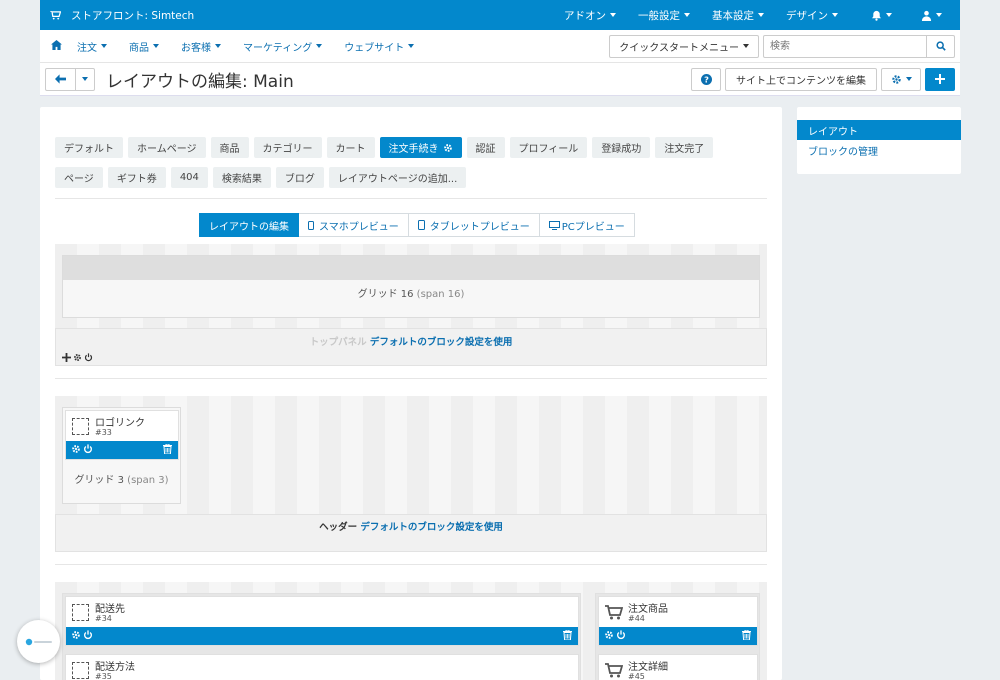  I want to click on tab-404: 404, so click(189, 177).